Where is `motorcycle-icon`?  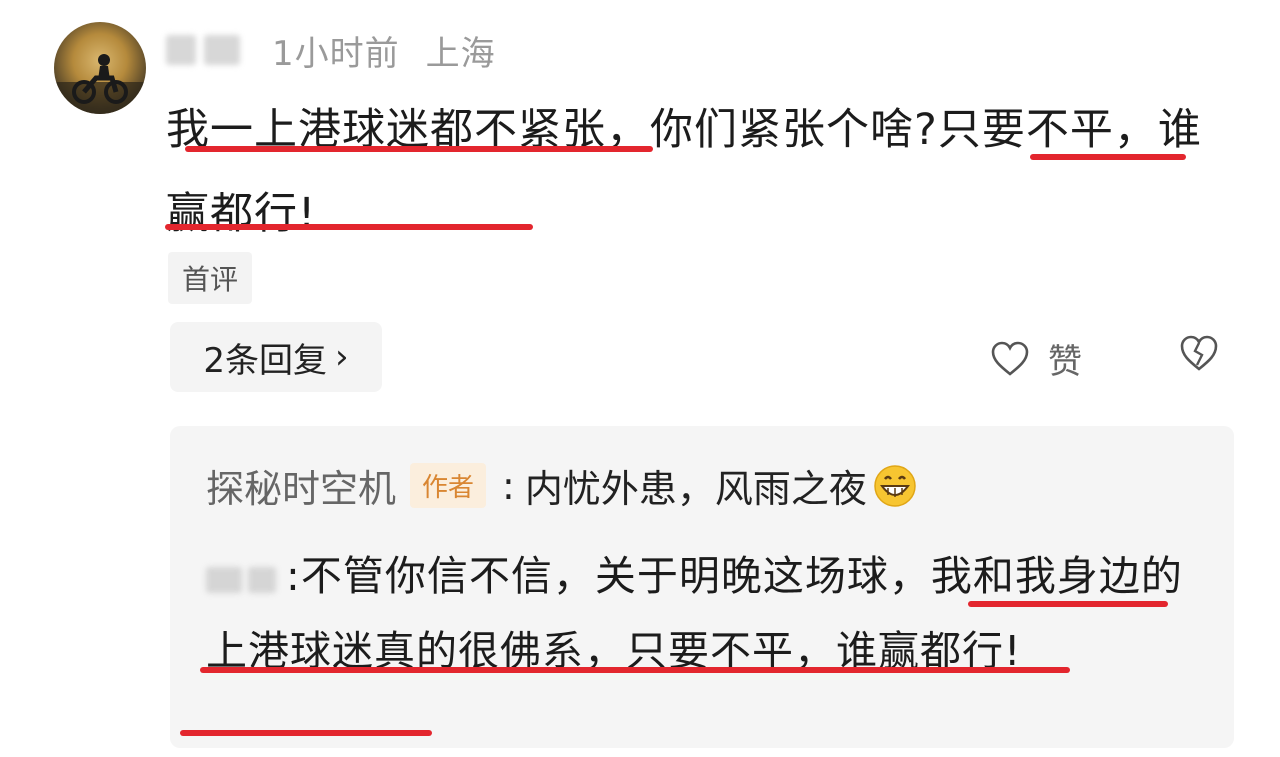 motorcycle-icon is located at coordinates (100, 84).